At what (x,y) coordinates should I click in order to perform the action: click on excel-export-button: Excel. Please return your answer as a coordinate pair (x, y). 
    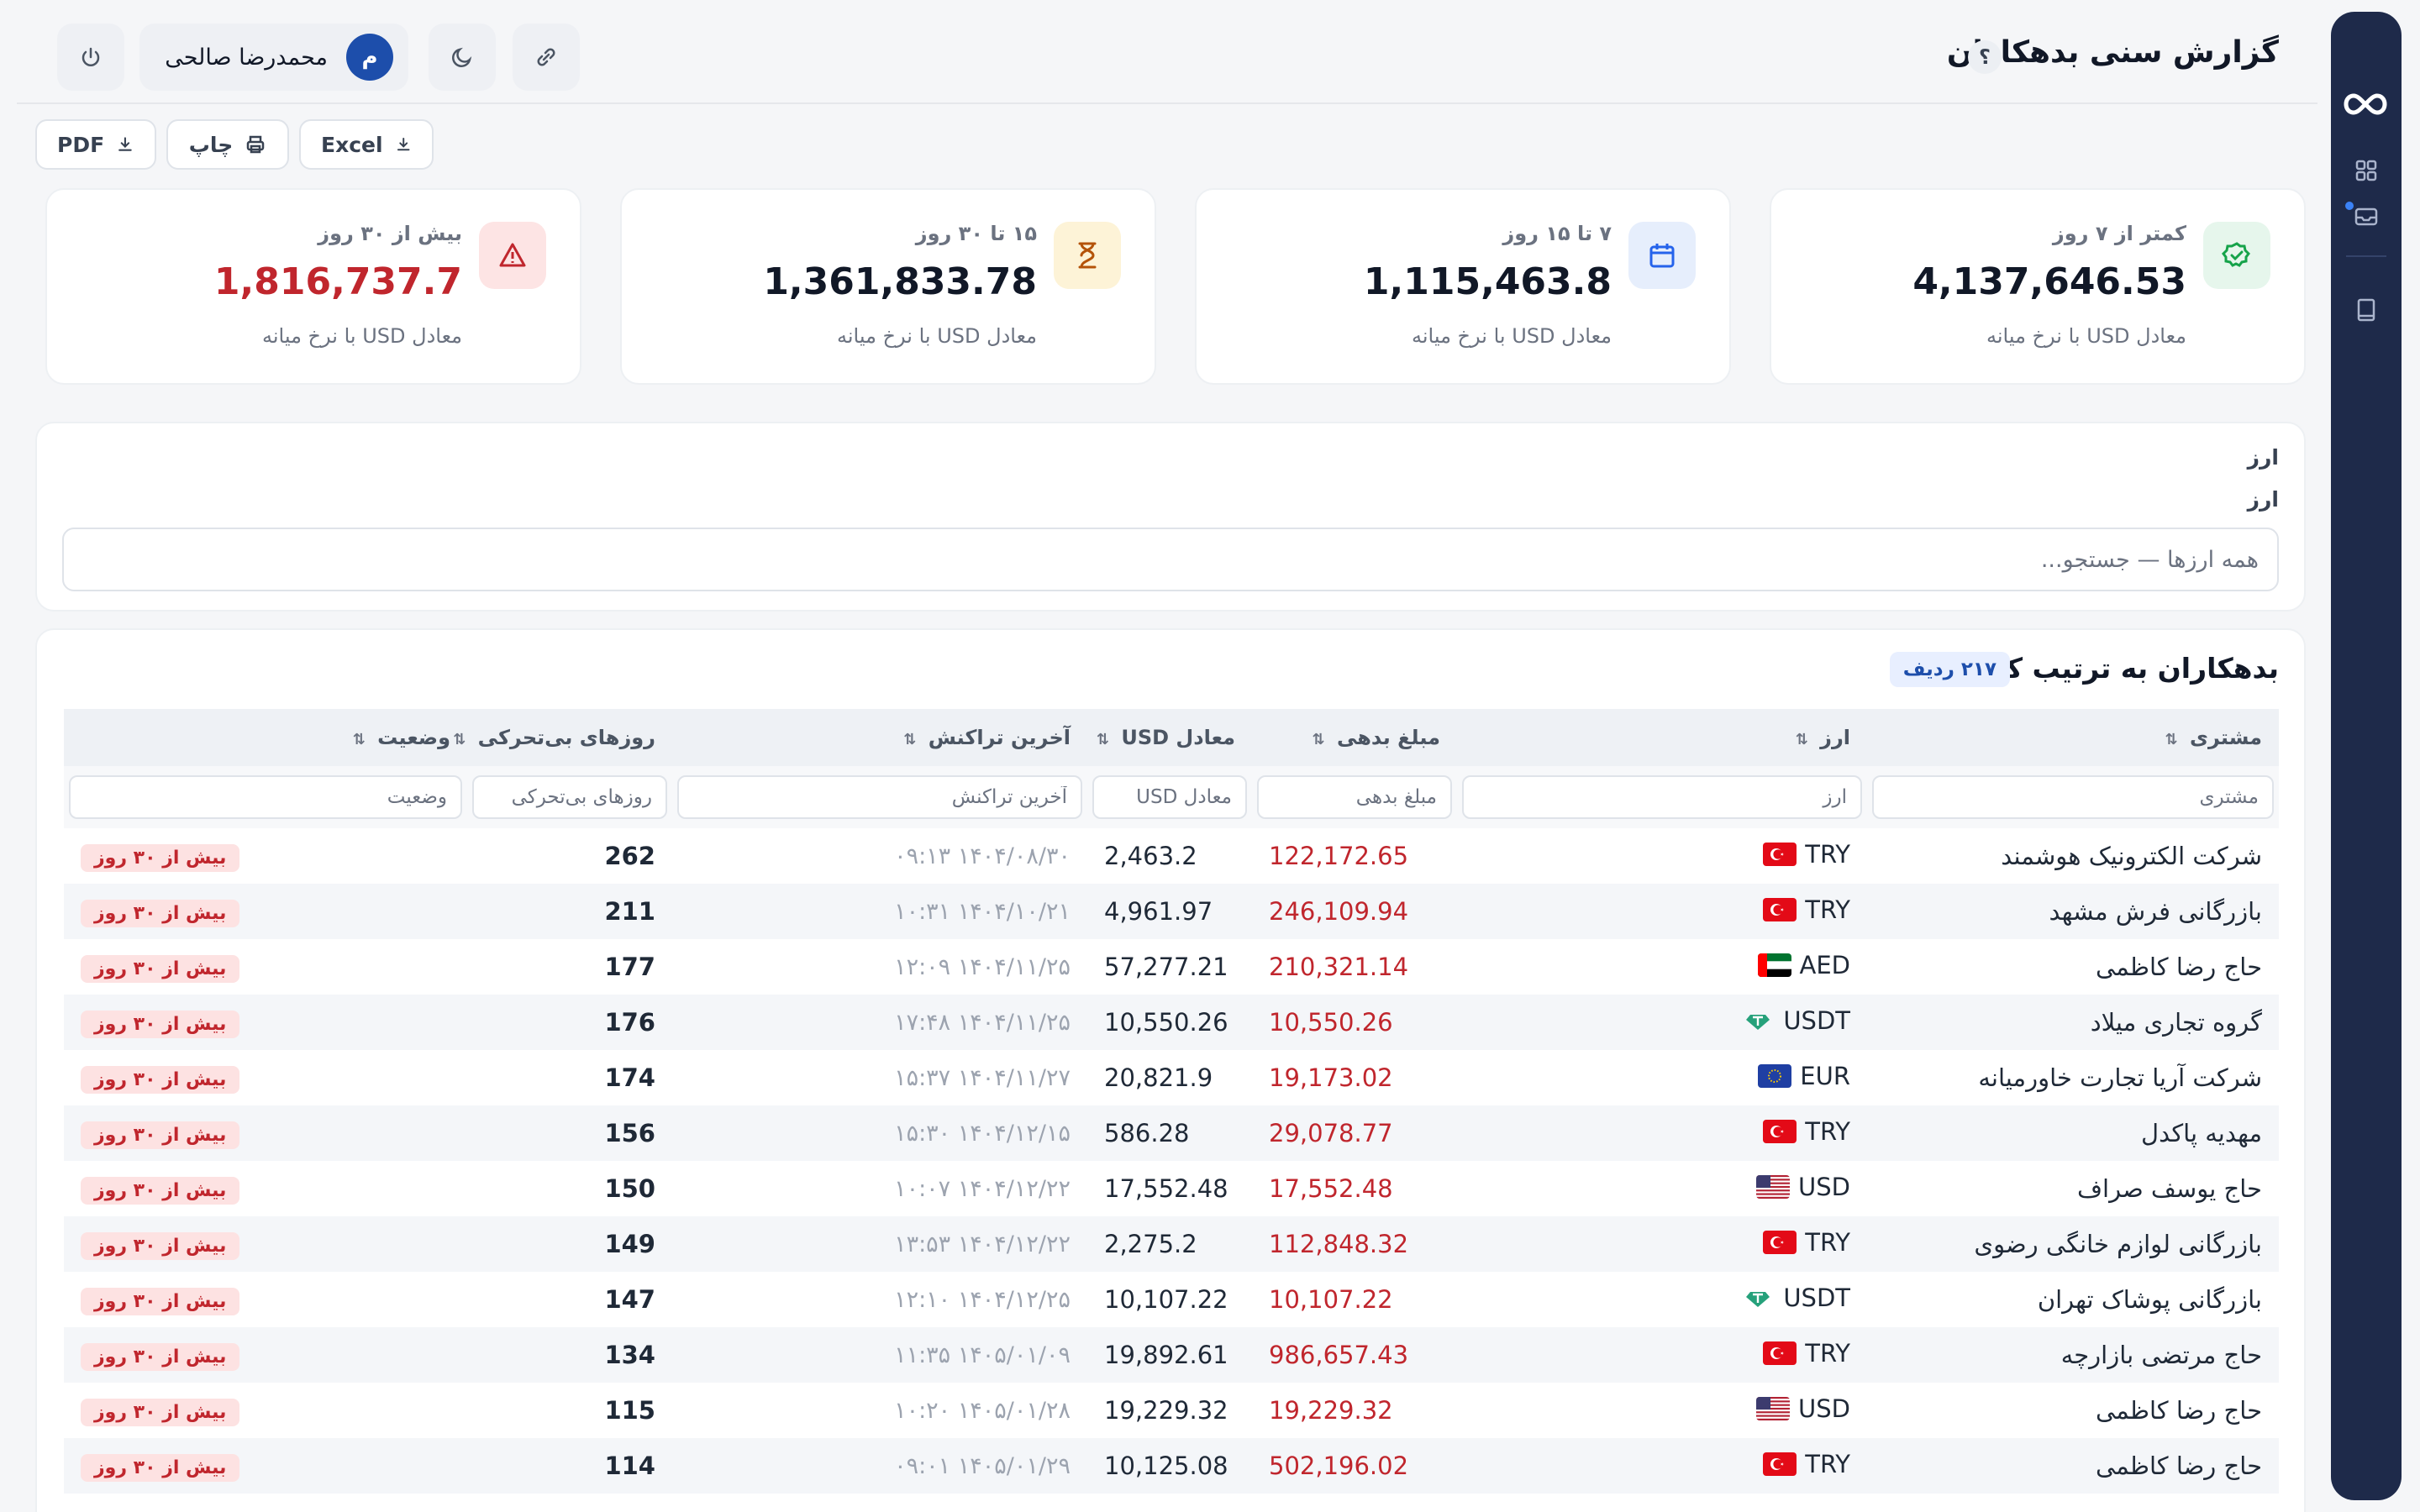
    Looking at the image, I should click on (367, 144).